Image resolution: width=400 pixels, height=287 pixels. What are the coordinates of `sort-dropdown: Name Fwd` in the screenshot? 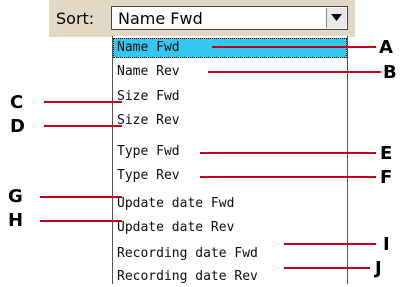 It's located at (229, 18).